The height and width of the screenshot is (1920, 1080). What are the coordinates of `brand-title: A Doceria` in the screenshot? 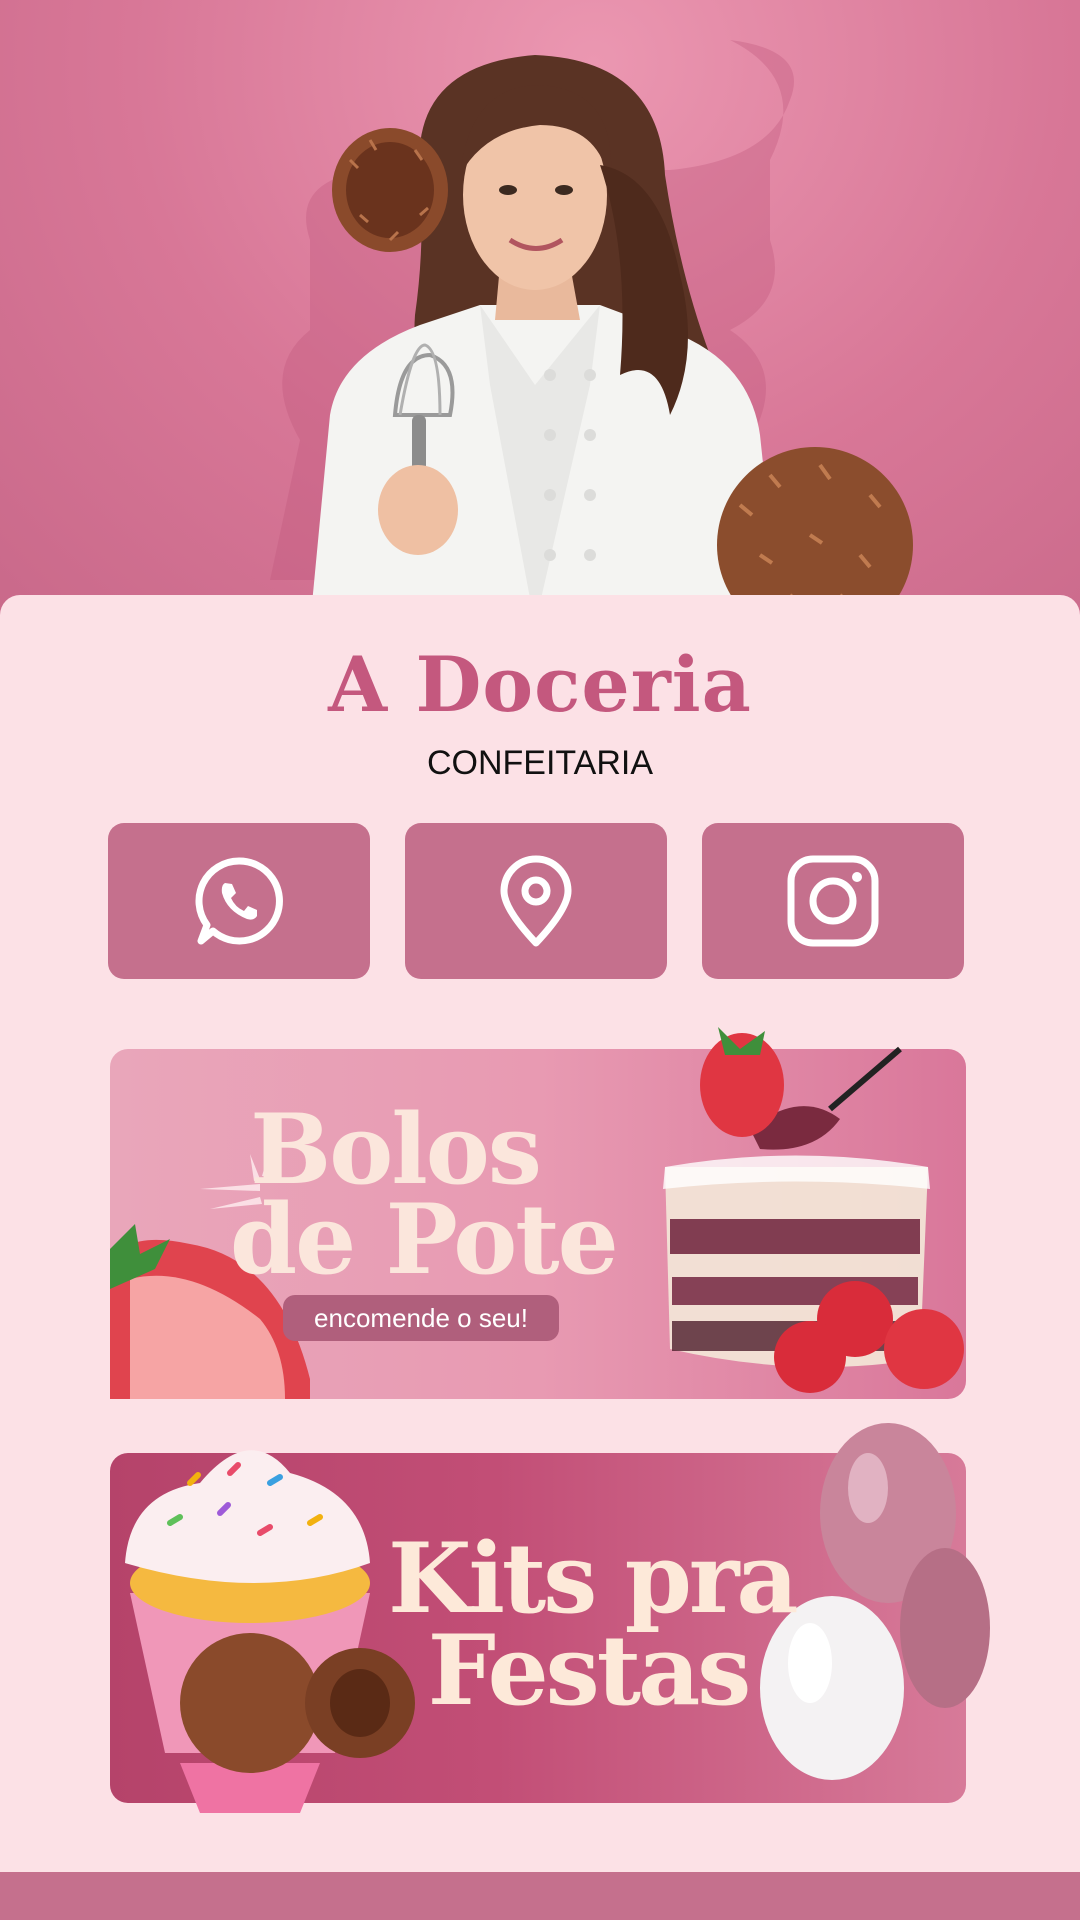 It's located at (540, 684).